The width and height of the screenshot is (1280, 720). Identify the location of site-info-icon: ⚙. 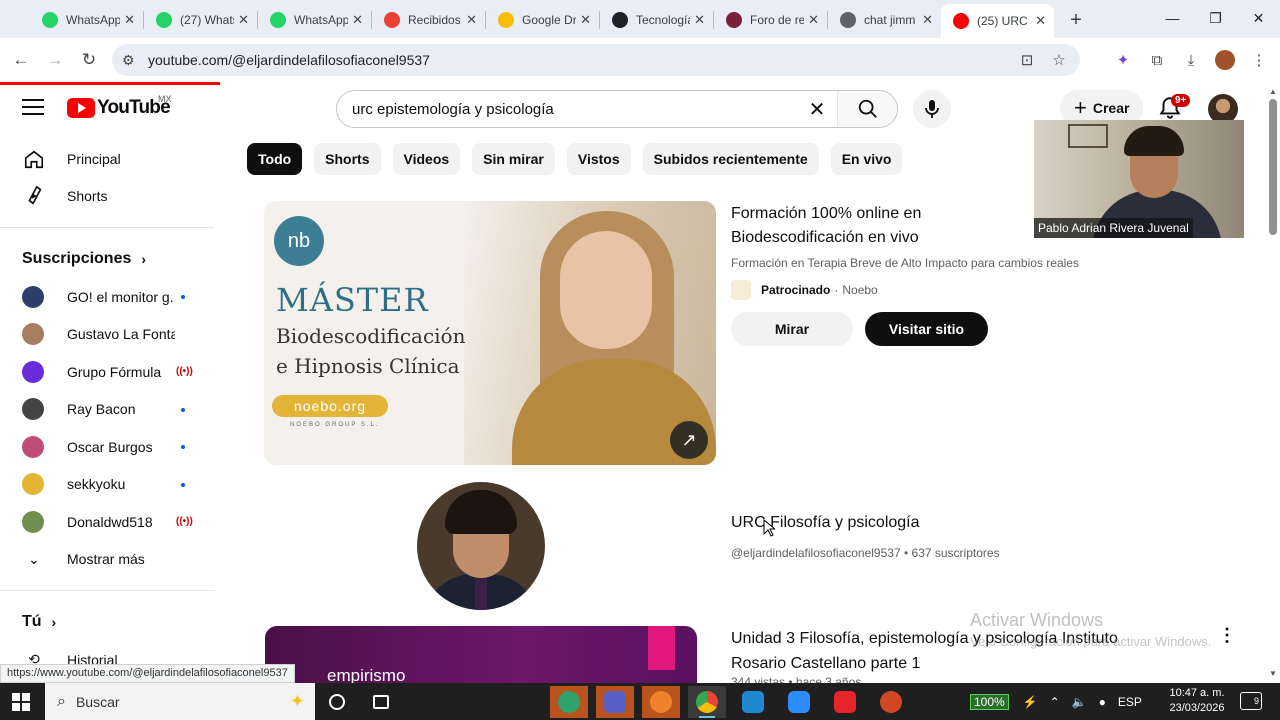
(133, 60).